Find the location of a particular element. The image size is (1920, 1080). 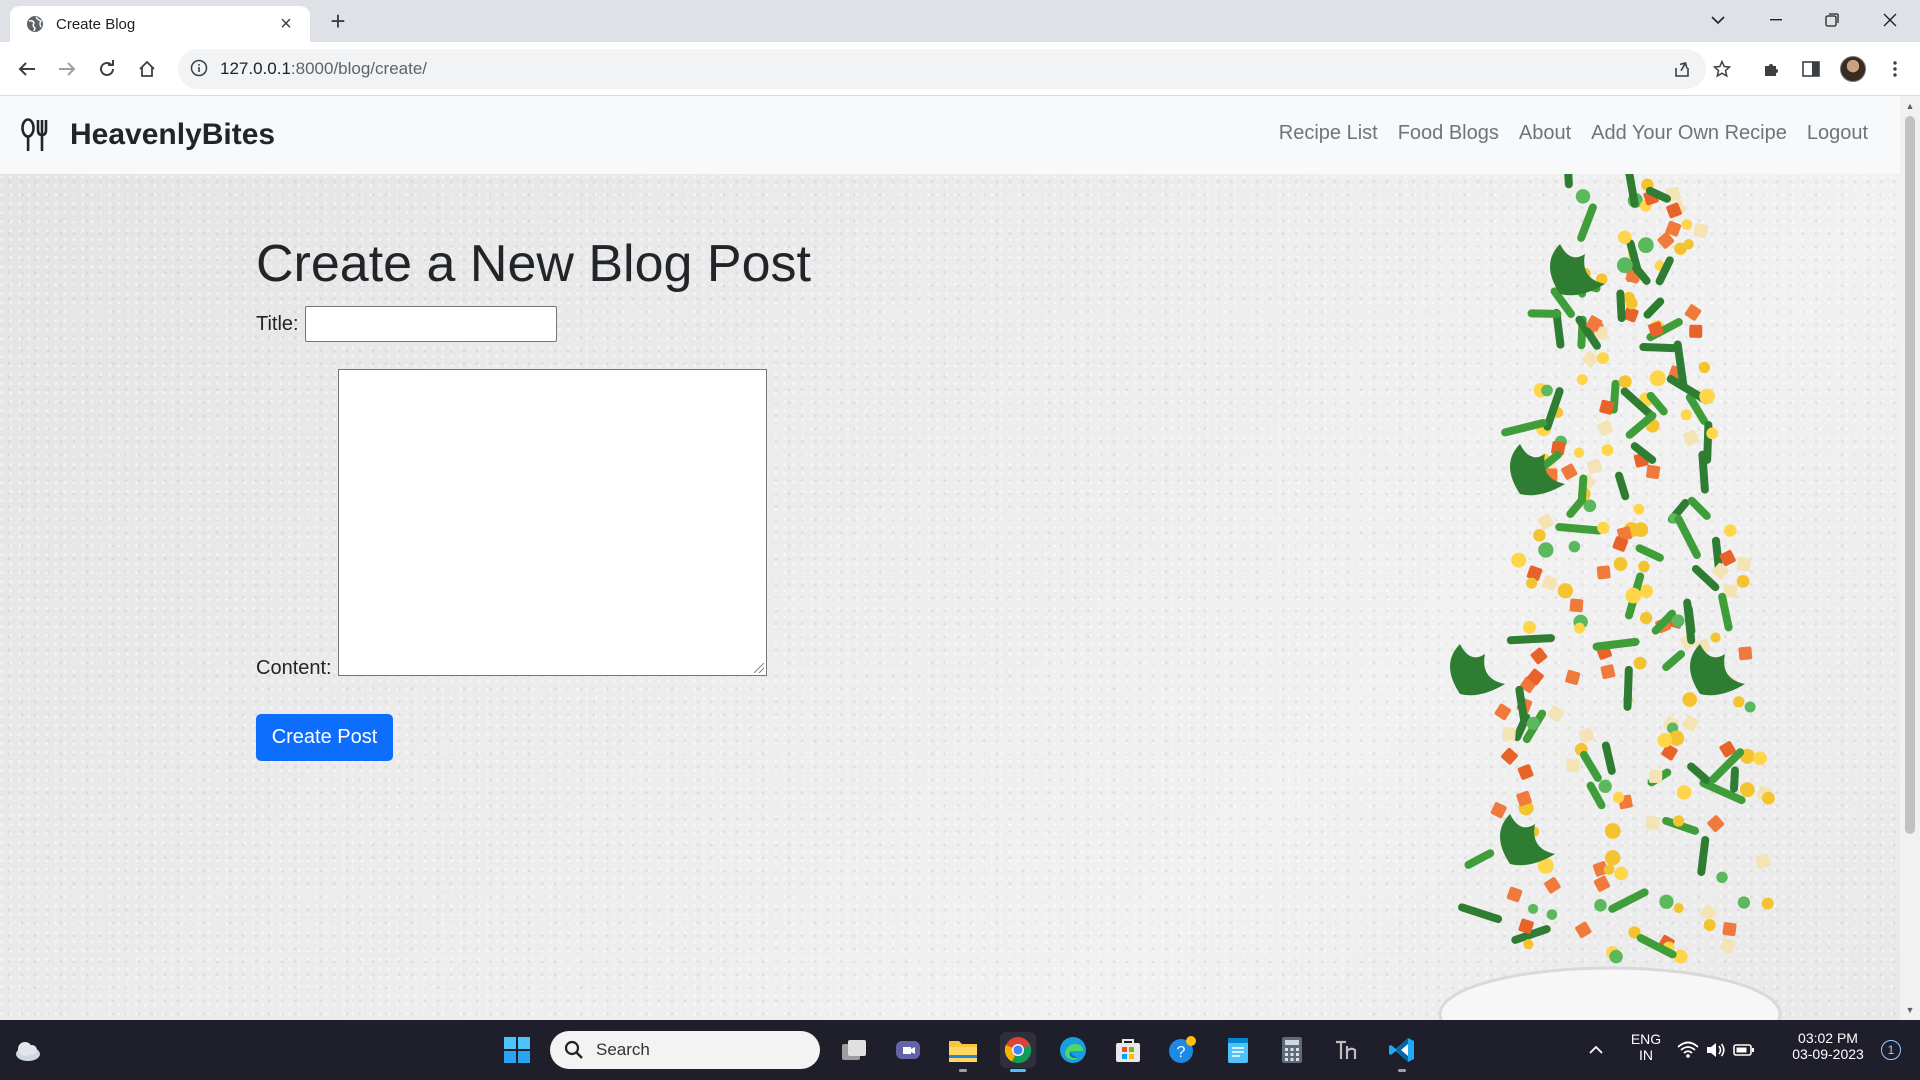

running-indicator is located at coordinates (963, 1070).